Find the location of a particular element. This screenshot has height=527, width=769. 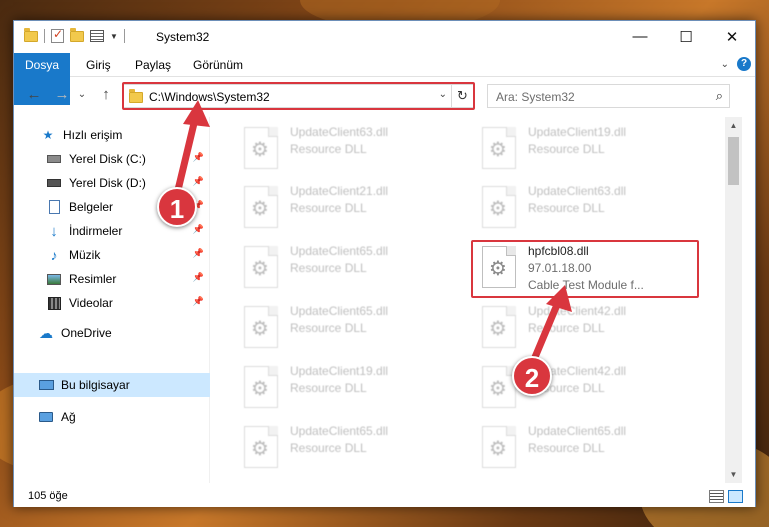

recent-locations-button: ⌄ is located at coordinates (82, 95).